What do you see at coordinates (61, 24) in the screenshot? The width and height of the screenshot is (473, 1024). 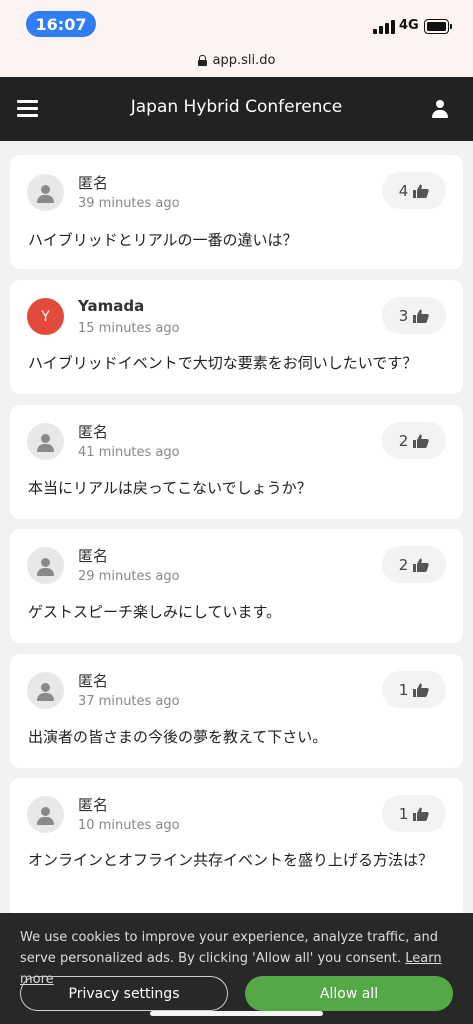 I see `status-time: 16:07` at bounding box center [61, 24].